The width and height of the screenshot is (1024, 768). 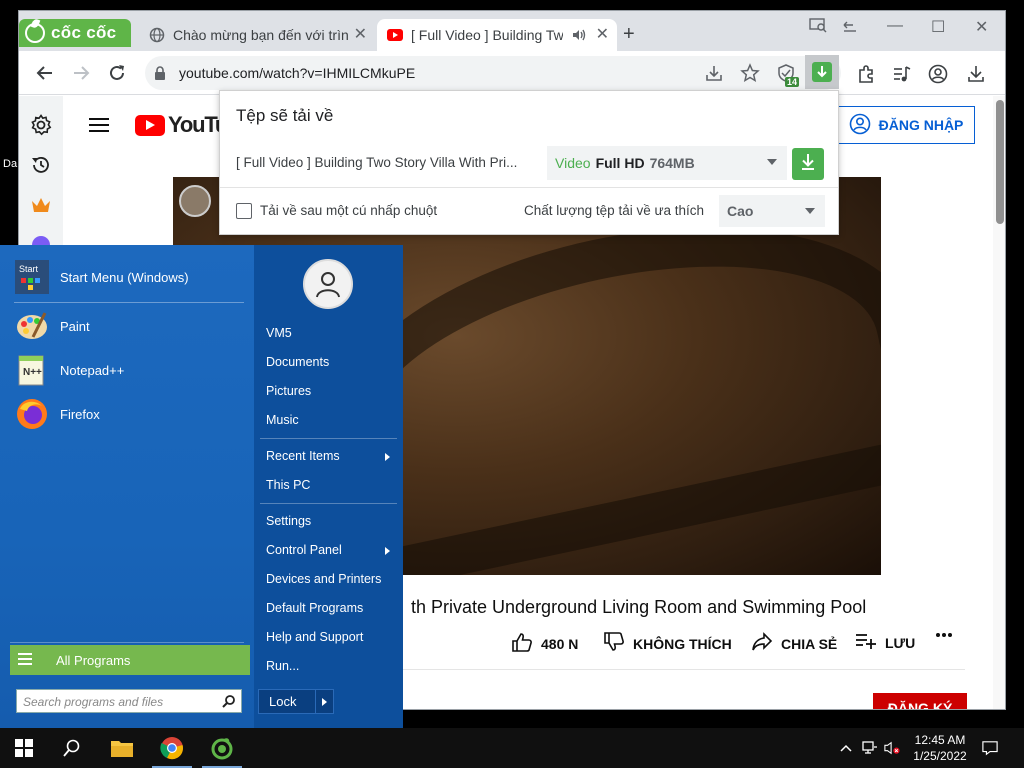 What do you see at coordinates (314, 608) in the screenshot?
I see `start-place-default-programs: Default Programs` at bounding box center [314, 608].